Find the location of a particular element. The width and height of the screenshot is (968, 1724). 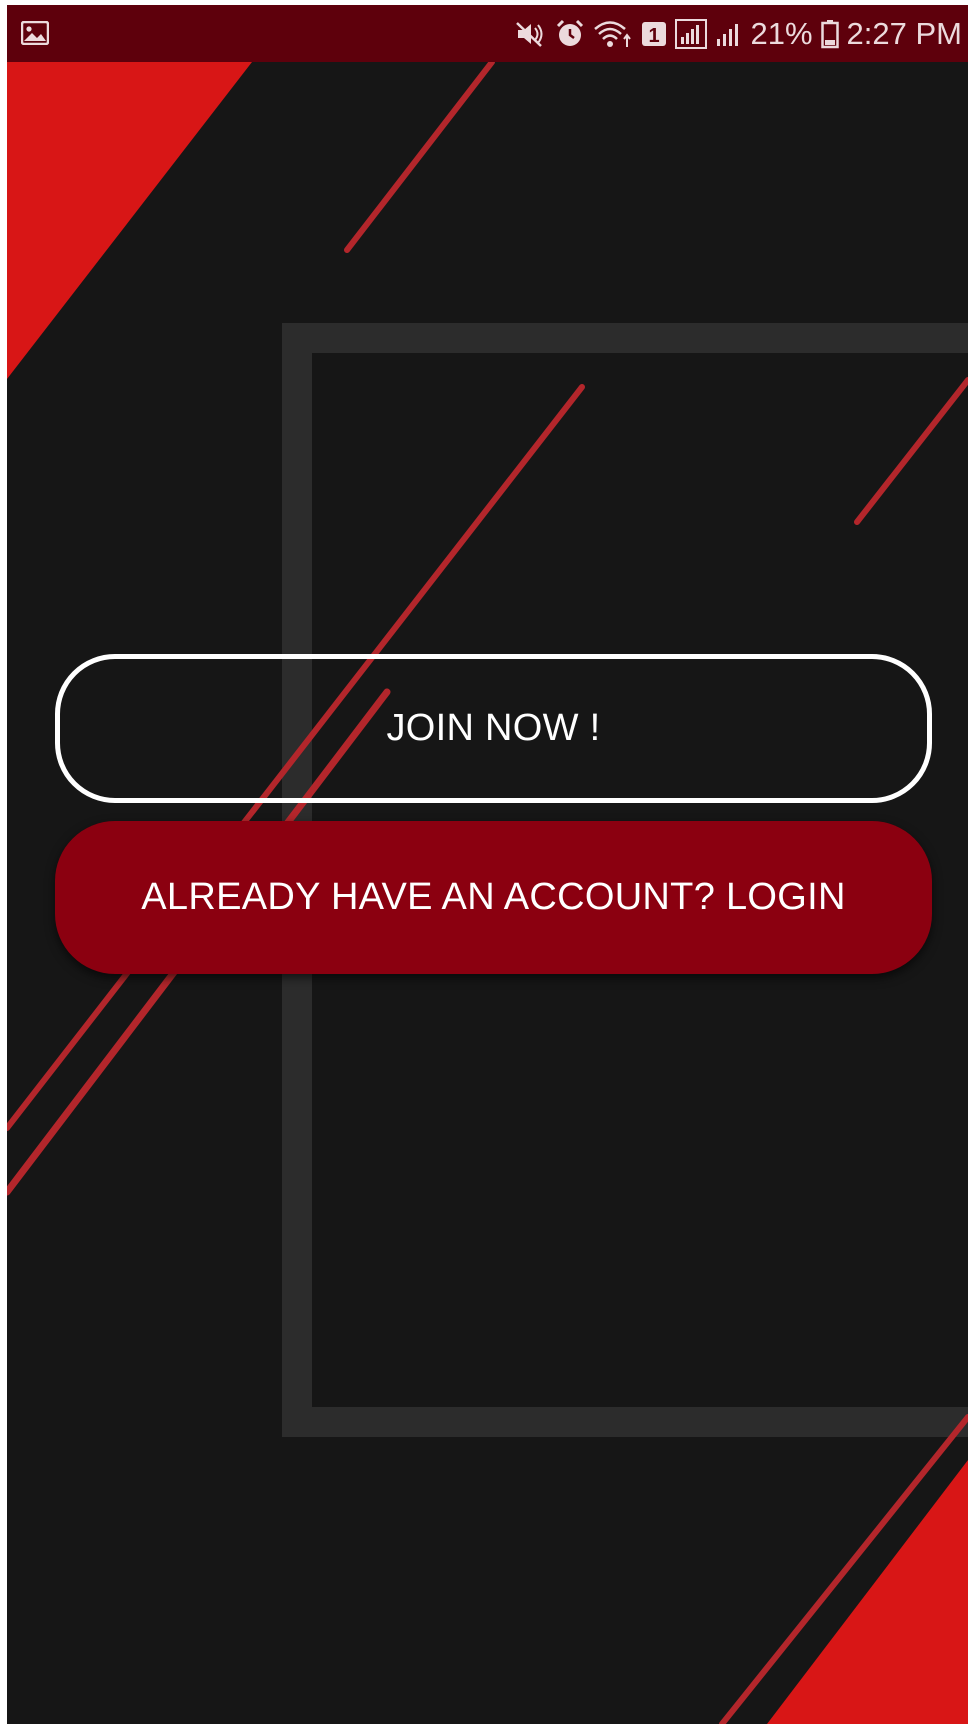

mute-icon is located at coordinates (531, 34).